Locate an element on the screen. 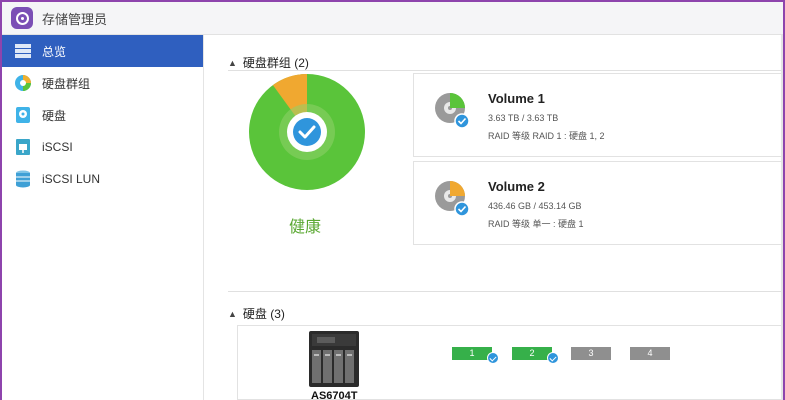 This screenshot has height=400, width=785. health-status: 健康 is located at coordinates (305, 227).